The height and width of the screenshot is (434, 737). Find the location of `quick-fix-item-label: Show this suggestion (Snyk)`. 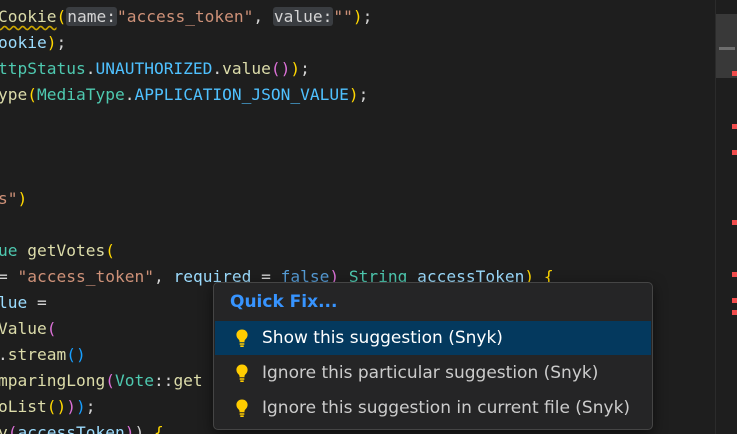

quick-fix-item-label: Show this suggestion (Snyk) is located at coordinates (382, 338).